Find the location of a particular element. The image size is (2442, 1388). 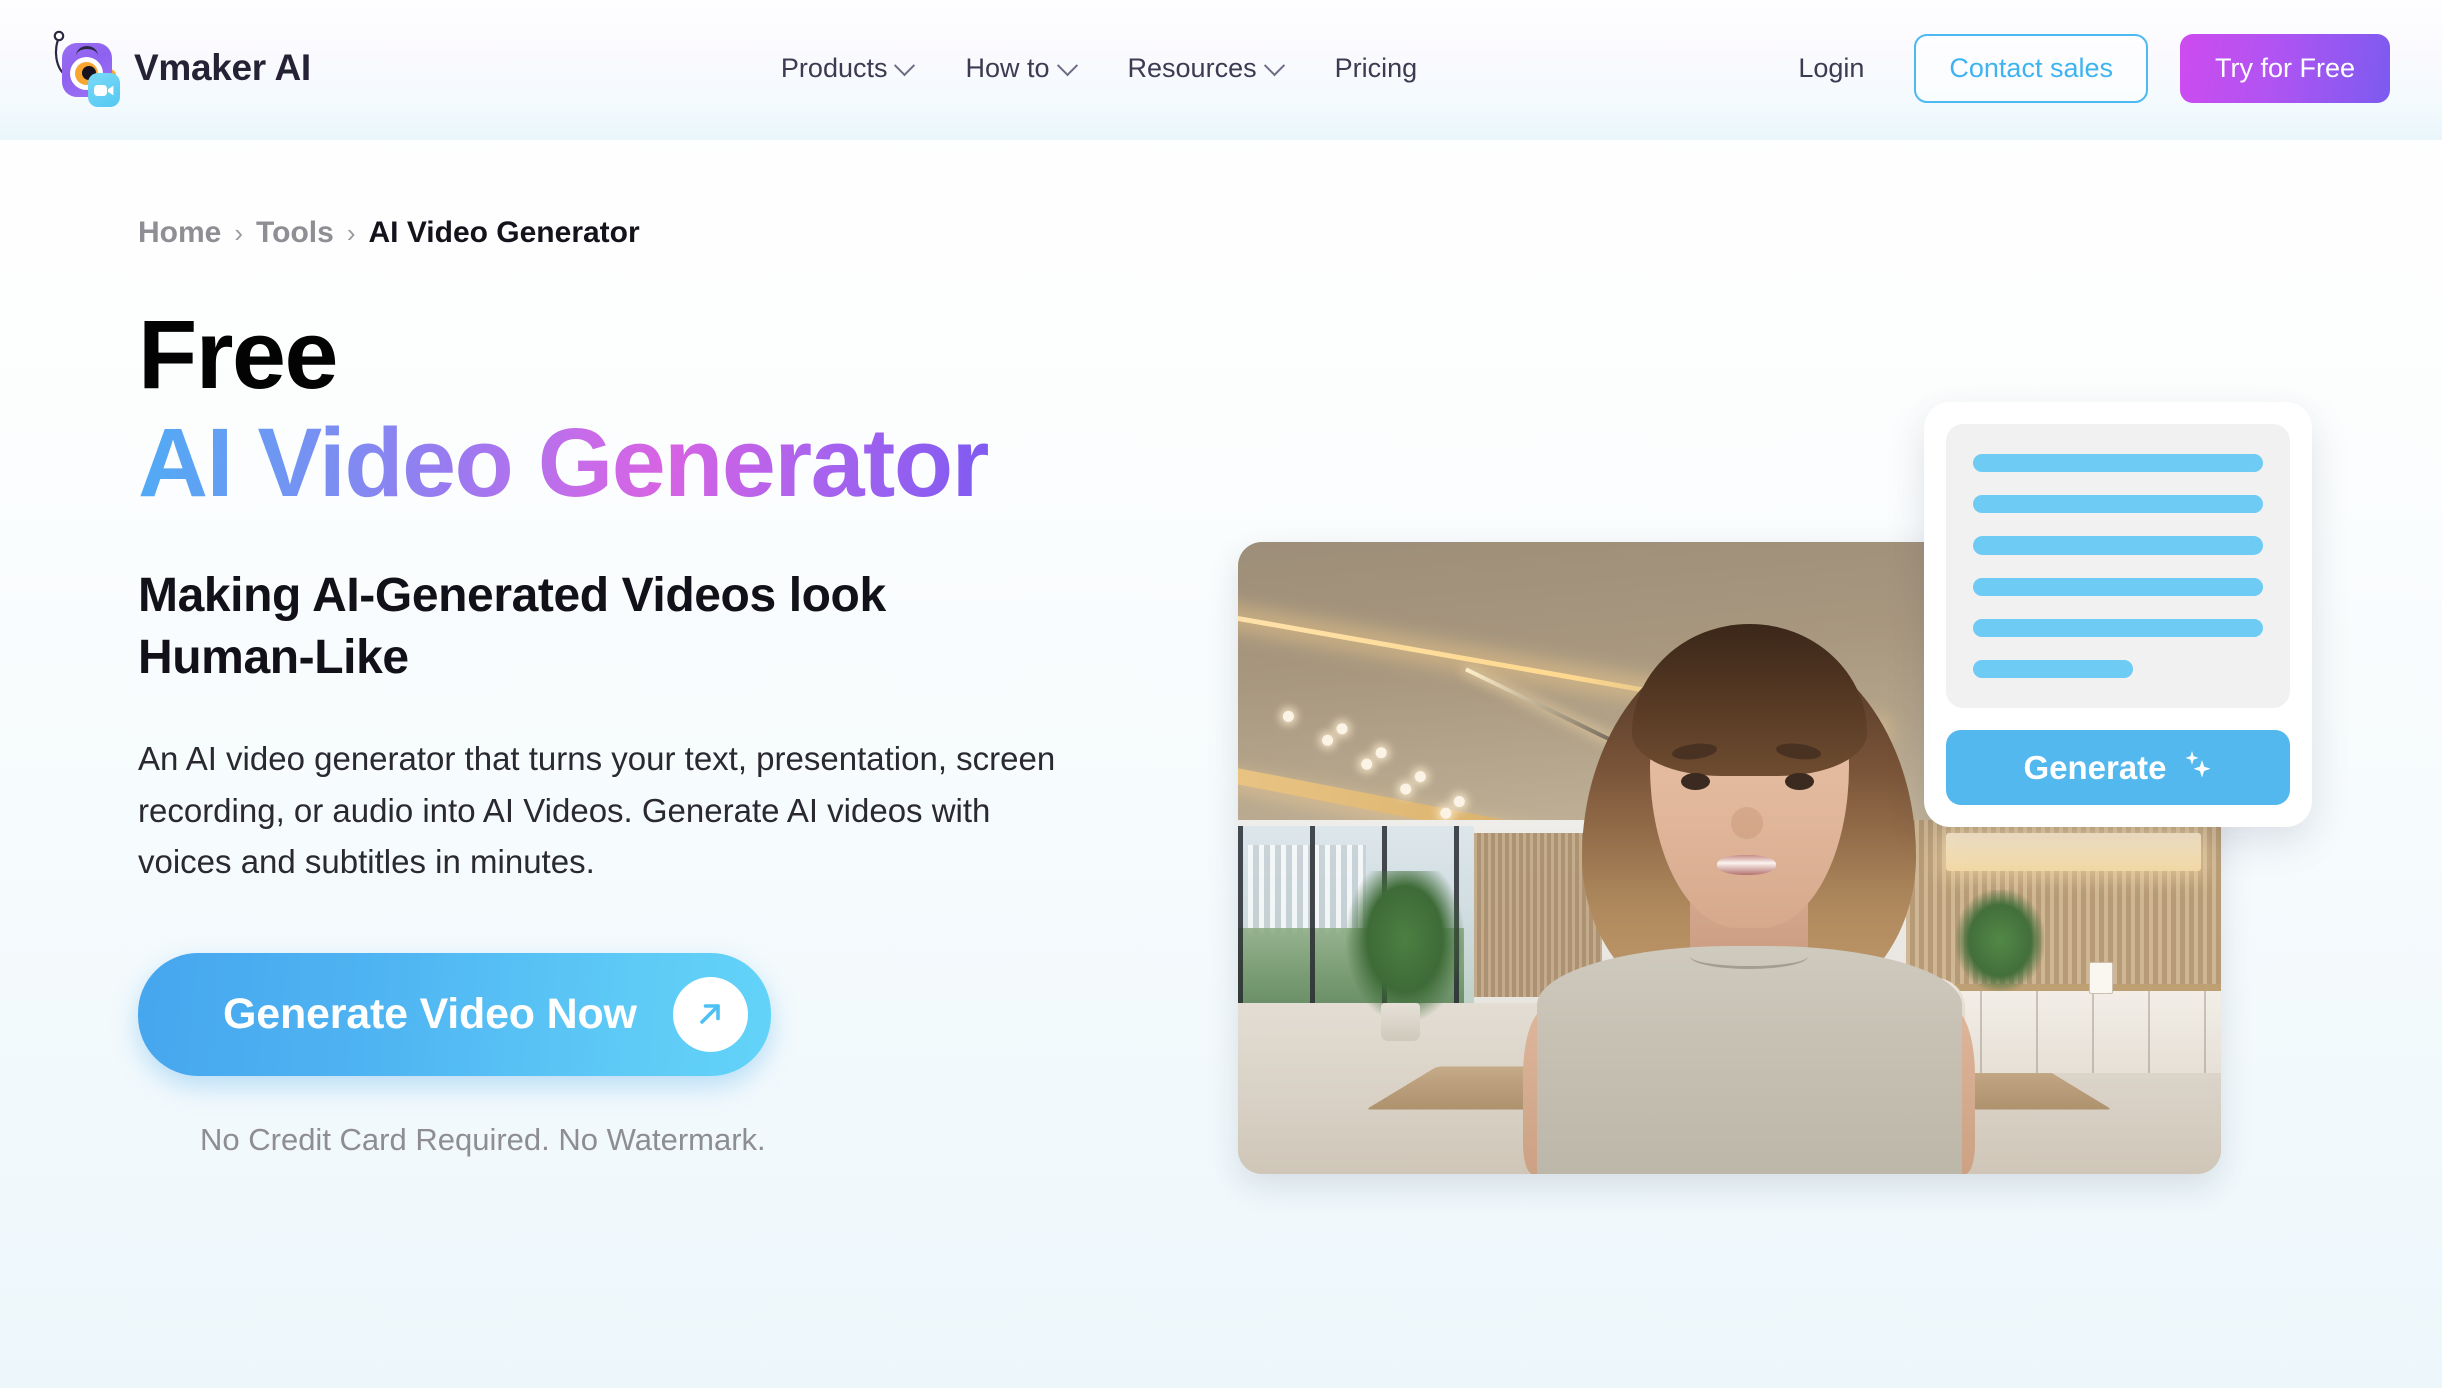

generate-video-now-button: Generate Video Now is located at coordinates (454, 1014).